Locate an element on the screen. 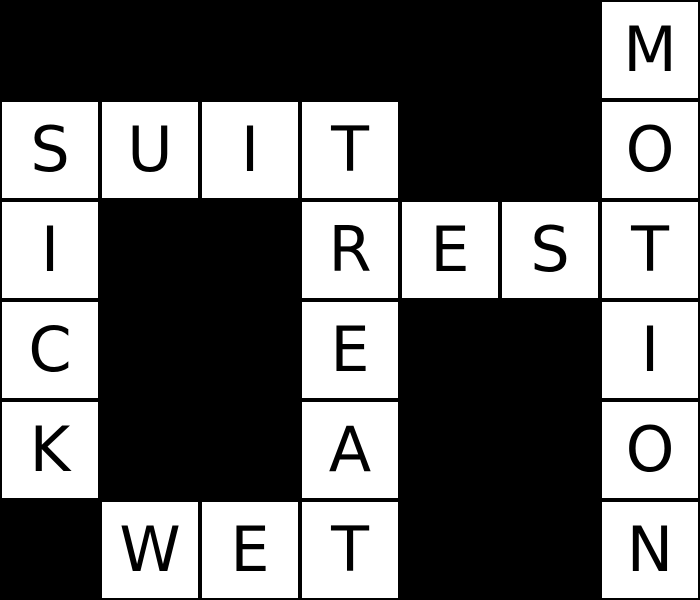 Image resolution: width=700 pixels, height=600 pixels. letter-cell: R is located at coordinates (350, 250).